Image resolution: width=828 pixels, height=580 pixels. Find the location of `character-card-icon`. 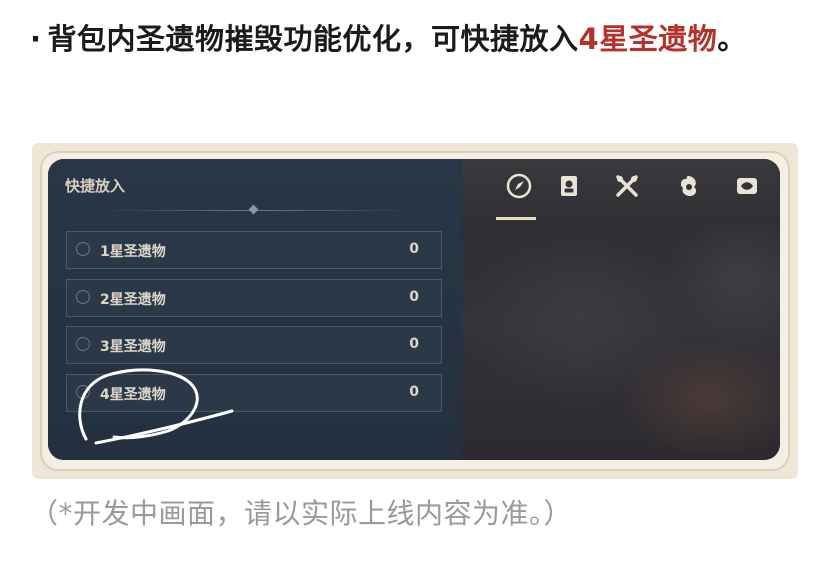

character-card-icon is located at coordinates (569, 186).